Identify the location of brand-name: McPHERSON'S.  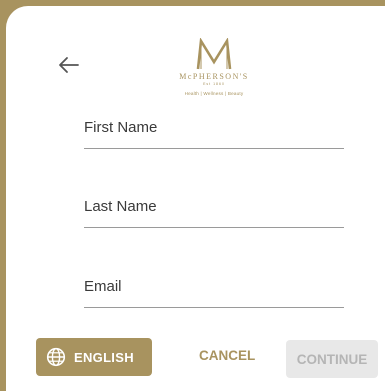
(214, 76).